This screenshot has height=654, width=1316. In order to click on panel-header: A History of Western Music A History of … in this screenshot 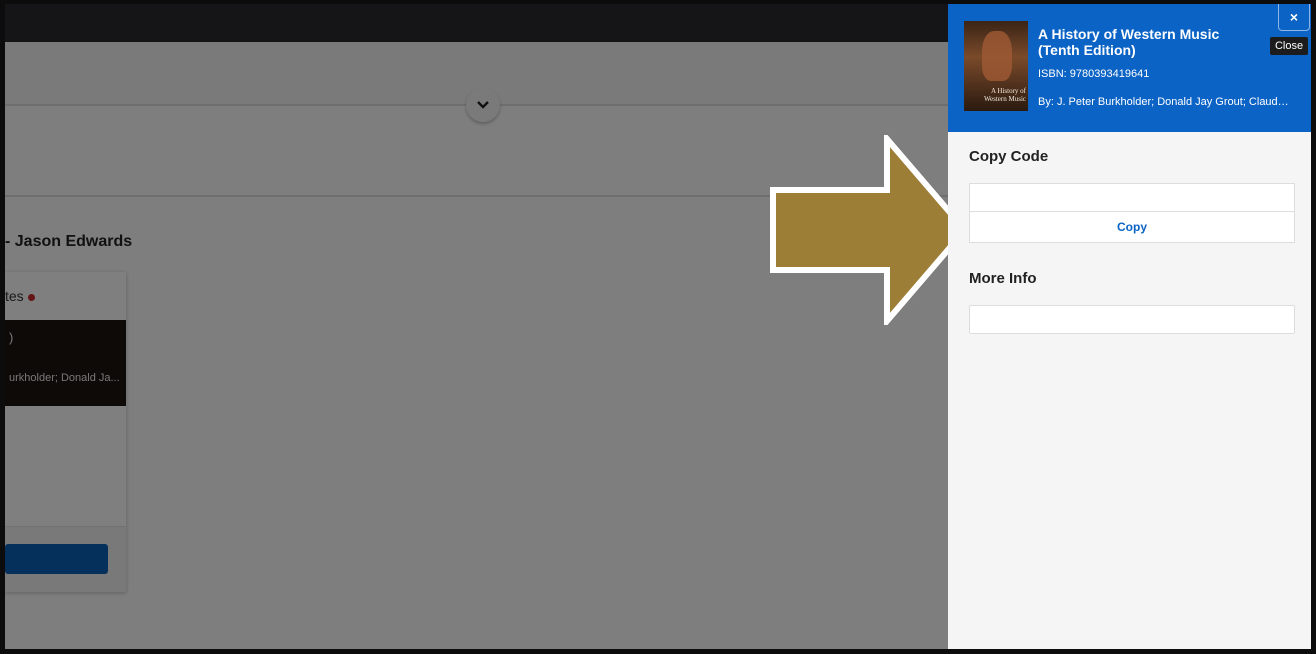, I will do `click(1129, 68)`.